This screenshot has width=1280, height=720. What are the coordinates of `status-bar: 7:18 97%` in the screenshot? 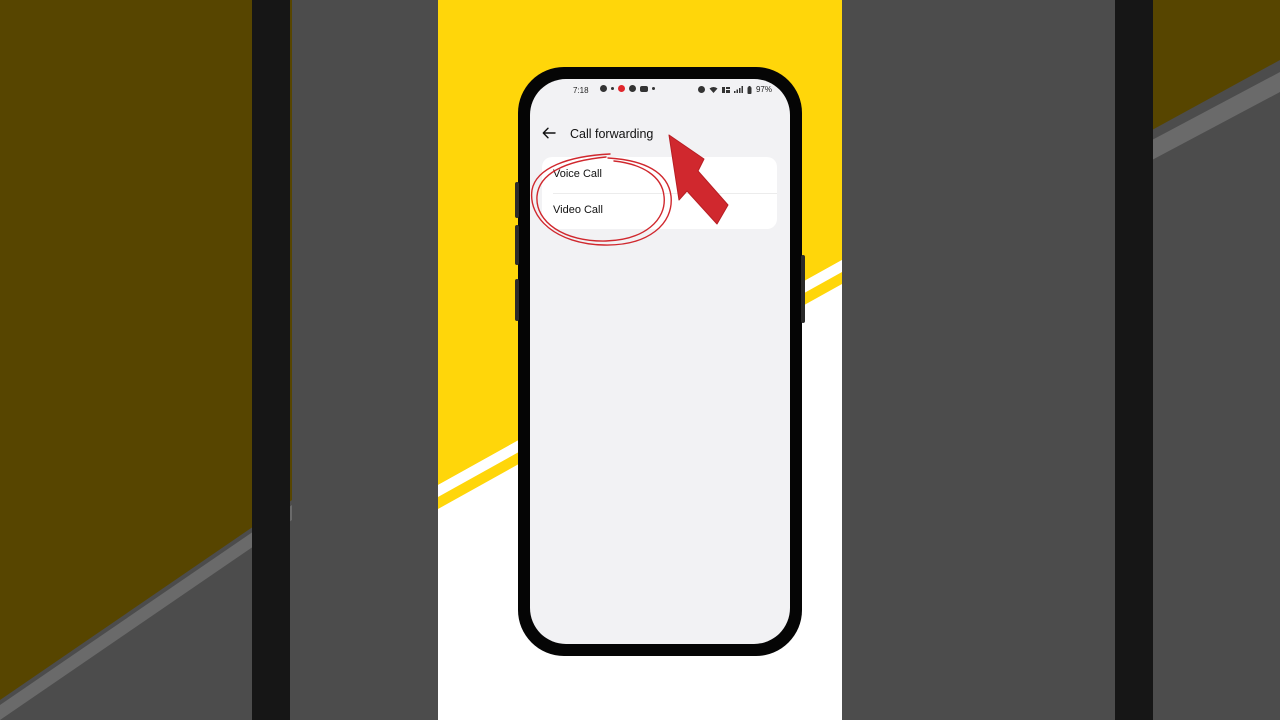 It's located at (660, 90).